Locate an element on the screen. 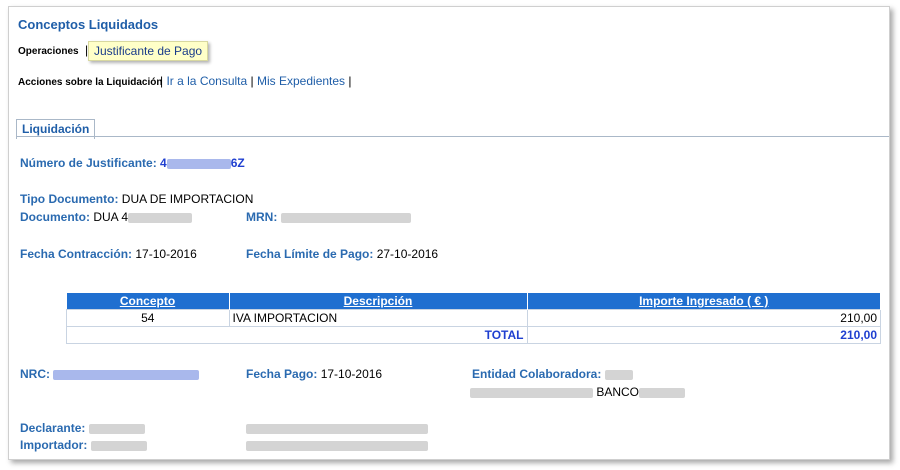 This screenshot has width=900, height=470. table-total-row: TOTAL 210,00 is located at coordinates (473, 335).